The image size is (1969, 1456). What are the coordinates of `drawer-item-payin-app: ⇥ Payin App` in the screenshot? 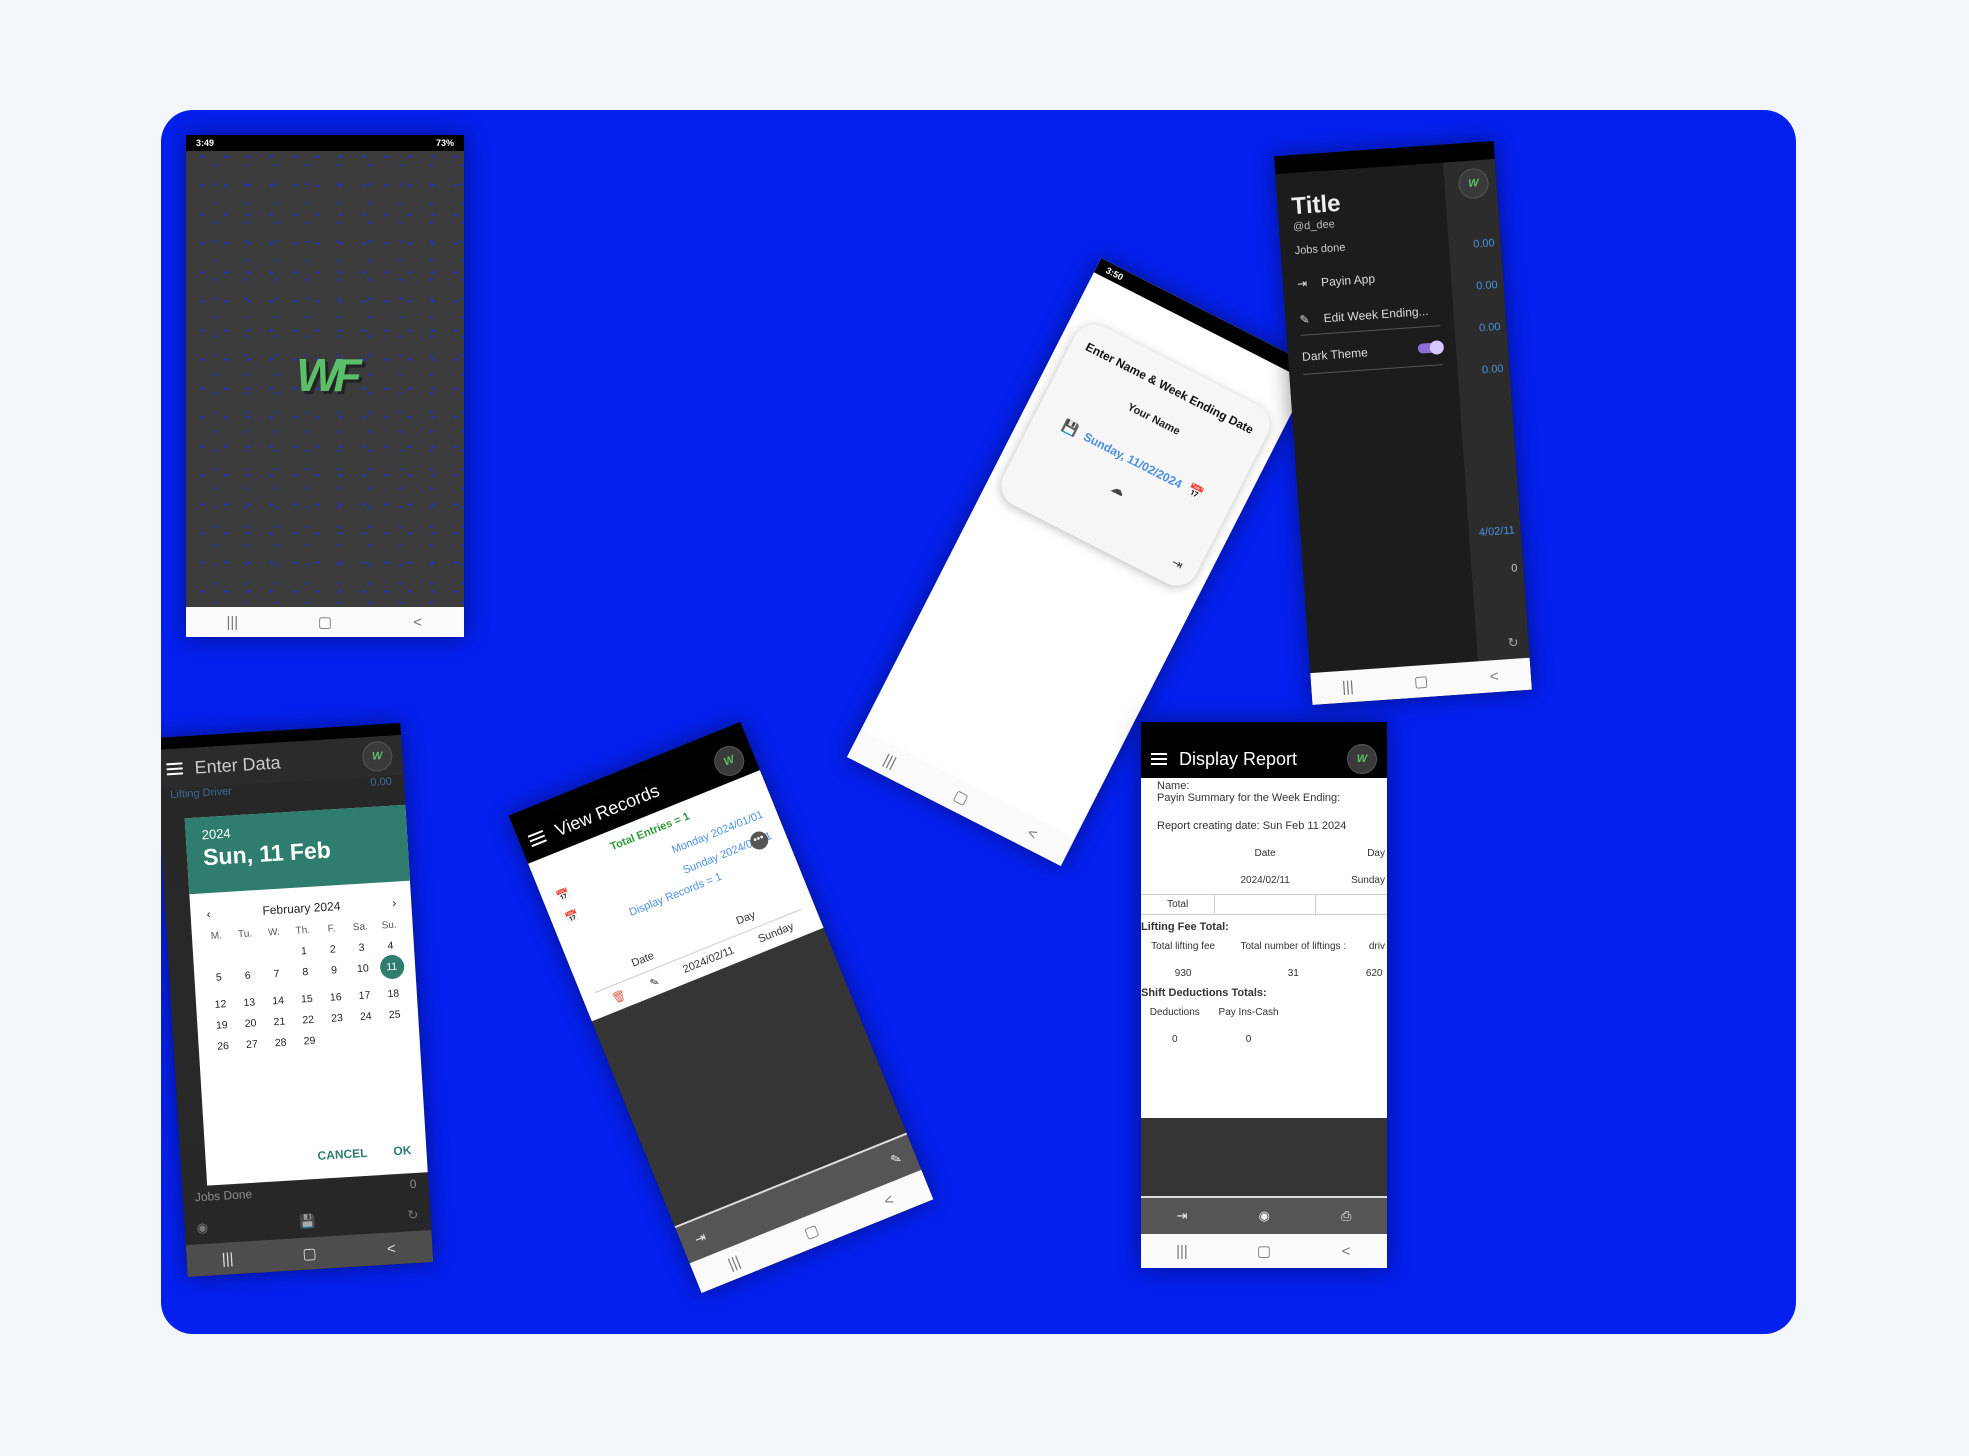 It's located at (1367, 279).